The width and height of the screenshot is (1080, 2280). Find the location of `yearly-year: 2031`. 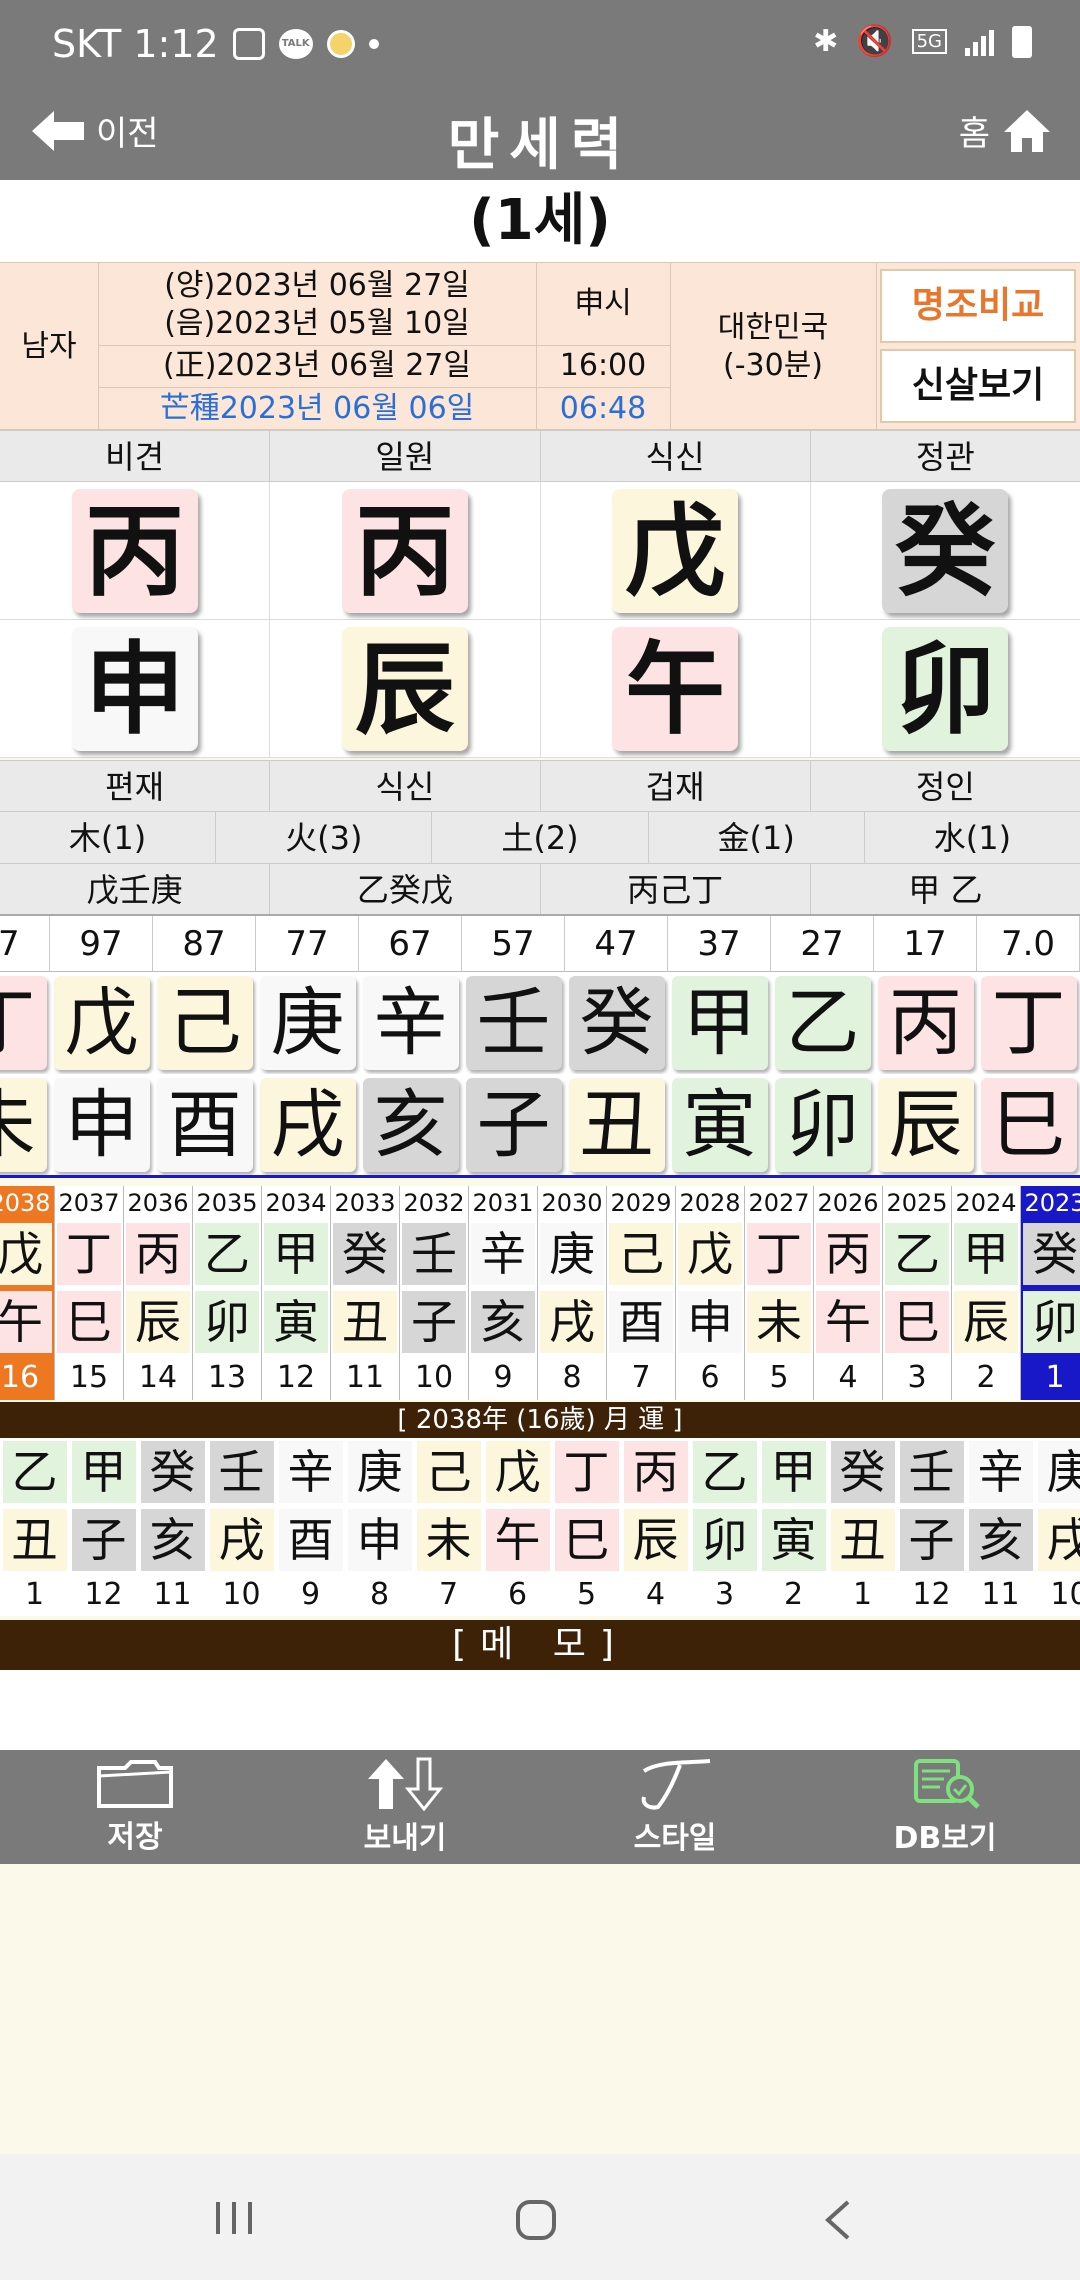

yearly-year: 2031 is located at coordinates (503, 1203).